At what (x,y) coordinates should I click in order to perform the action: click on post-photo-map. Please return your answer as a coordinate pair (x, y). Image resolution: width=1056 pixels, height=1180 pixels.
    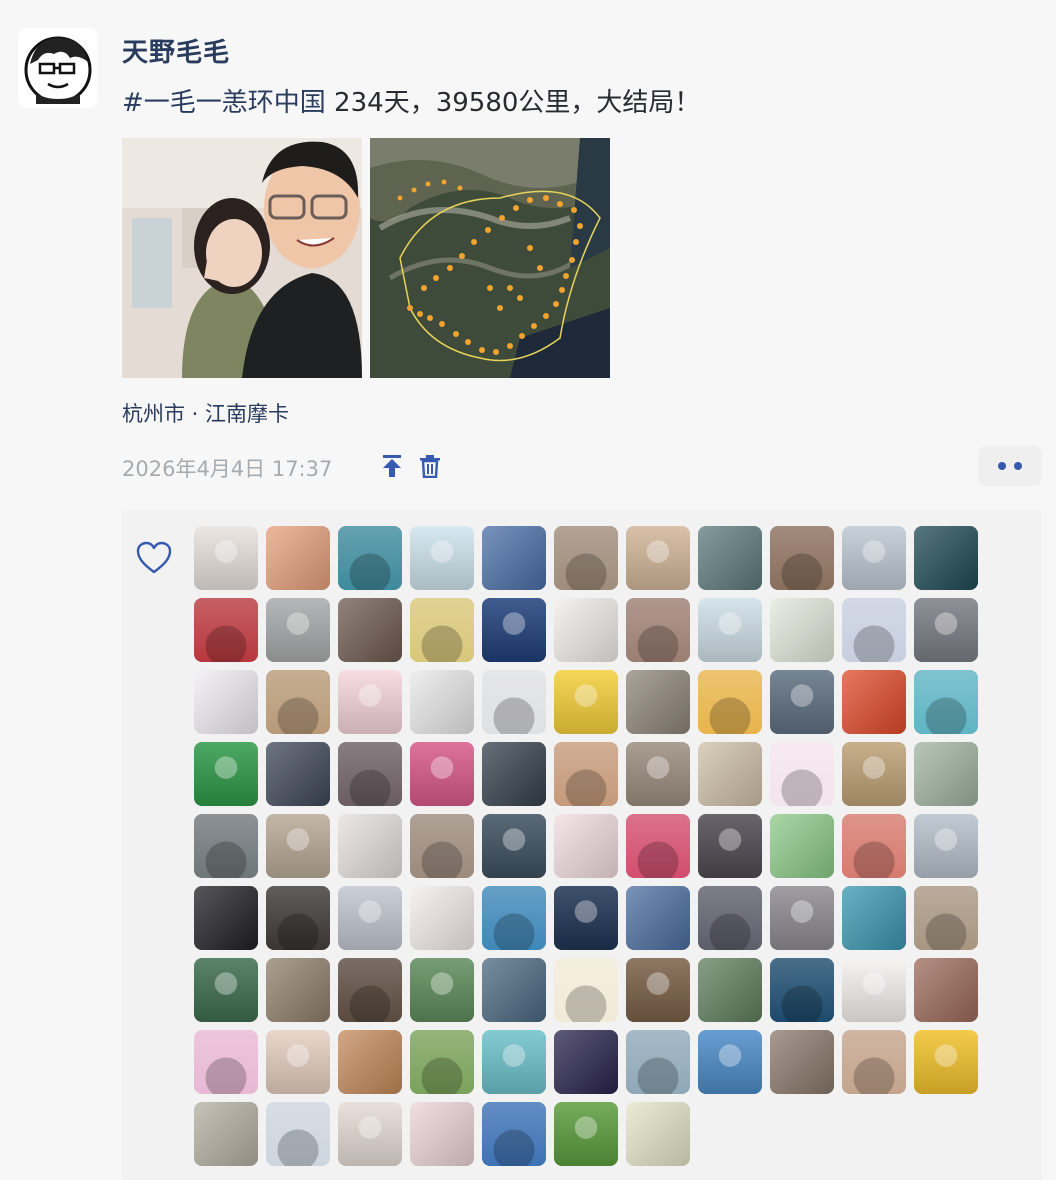
    Looking at the image, I should click on (490, 258).